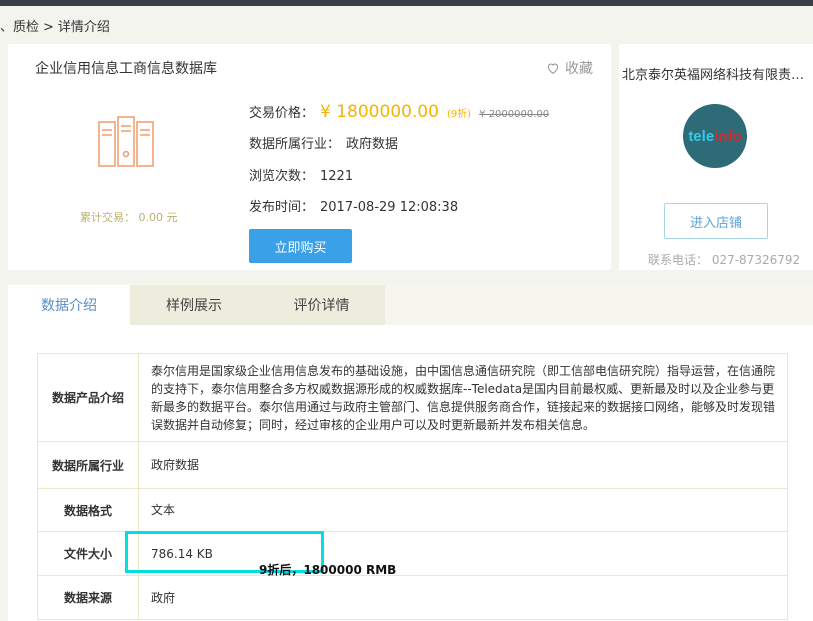  What do you see at coordinates (129, 217) in the screenshot?
I see `trade-count: 累计交易： 0.00 元` at bounding box center [129, 217].